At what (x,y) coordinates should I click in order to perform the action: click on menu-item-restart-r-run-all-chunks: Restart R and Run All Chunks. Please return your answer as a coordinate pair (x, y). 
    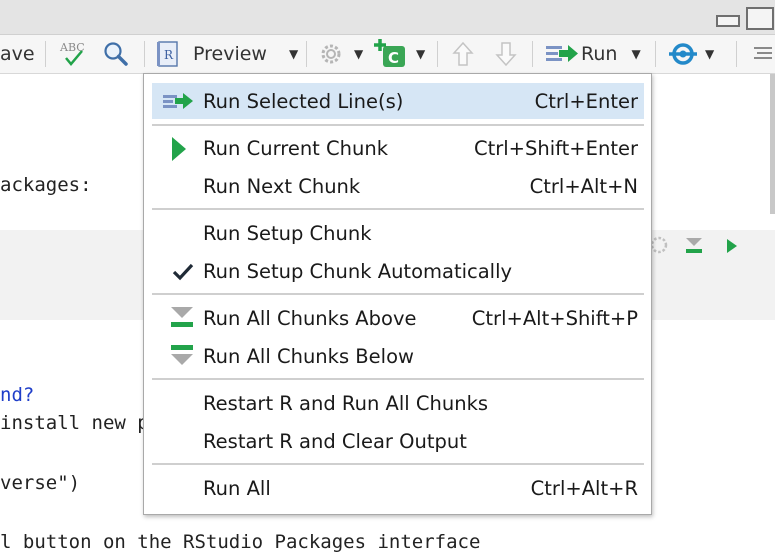
    Looking at the image, I should click on (398, 403).